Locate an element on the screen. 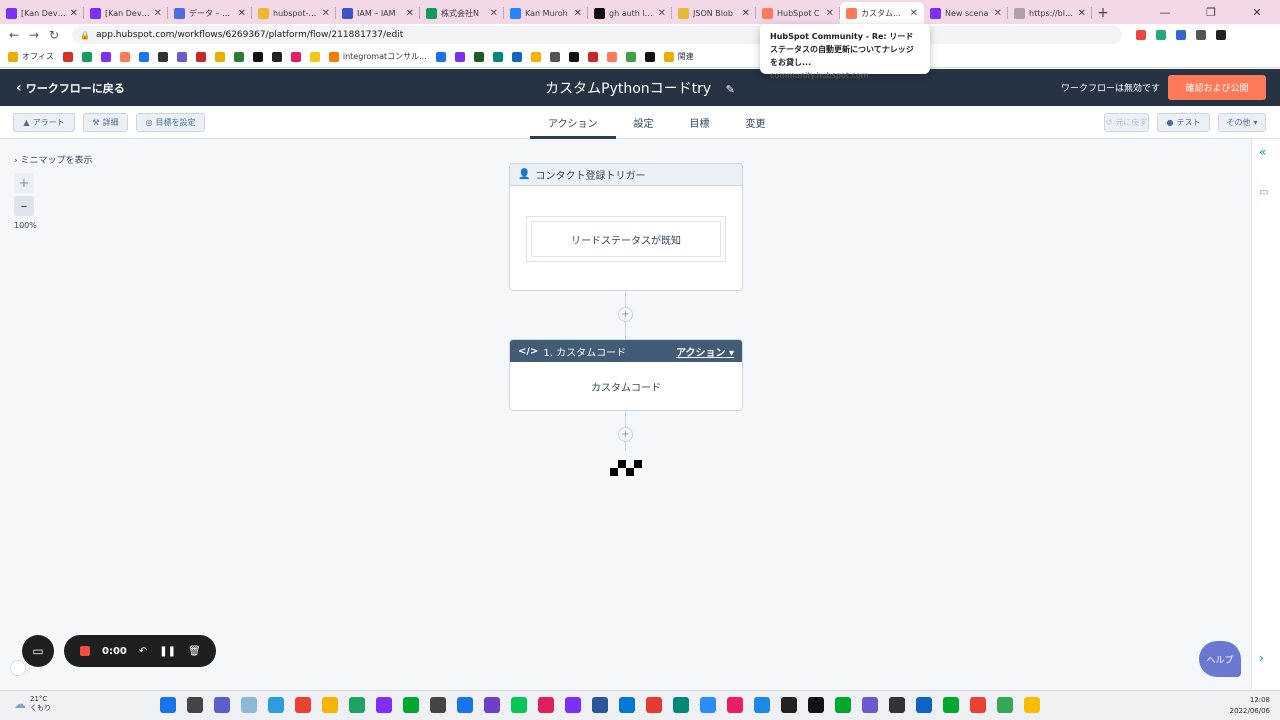 Image resolution: width=1280 pixels, height=720 pixels. tab-goals: 目標 is located at coordinates (700, 122).